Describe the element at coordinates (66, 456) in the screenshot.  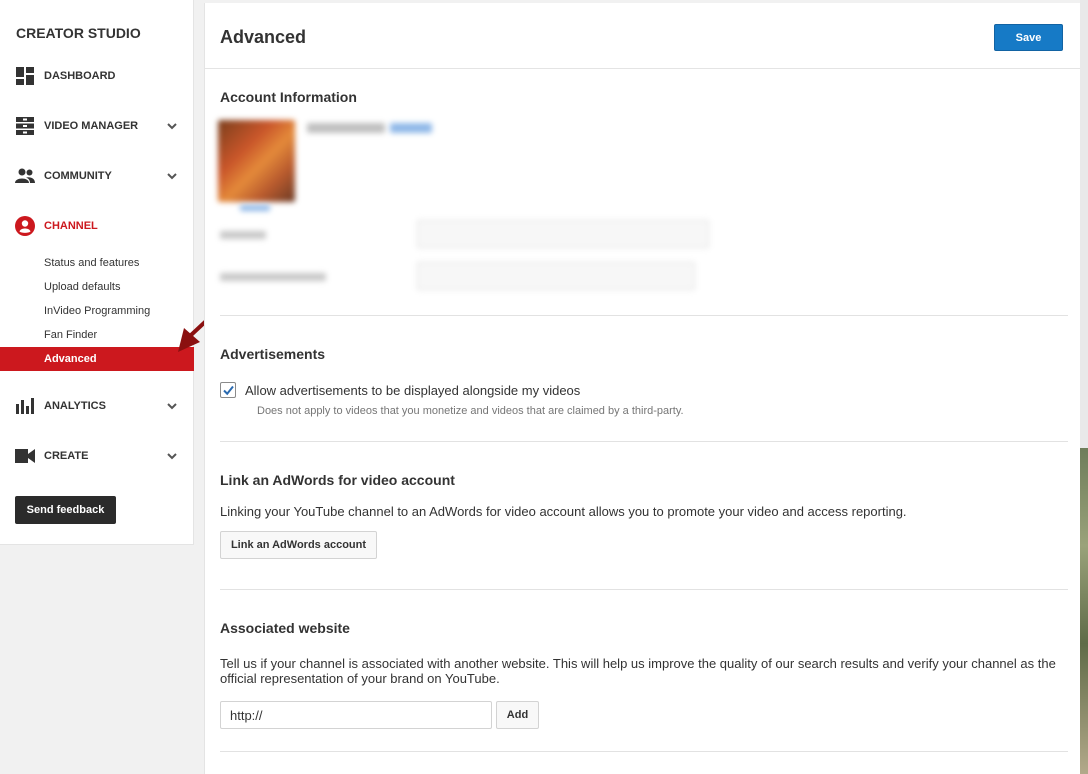
I see `sidebar-item-label: CREATE` at that location.